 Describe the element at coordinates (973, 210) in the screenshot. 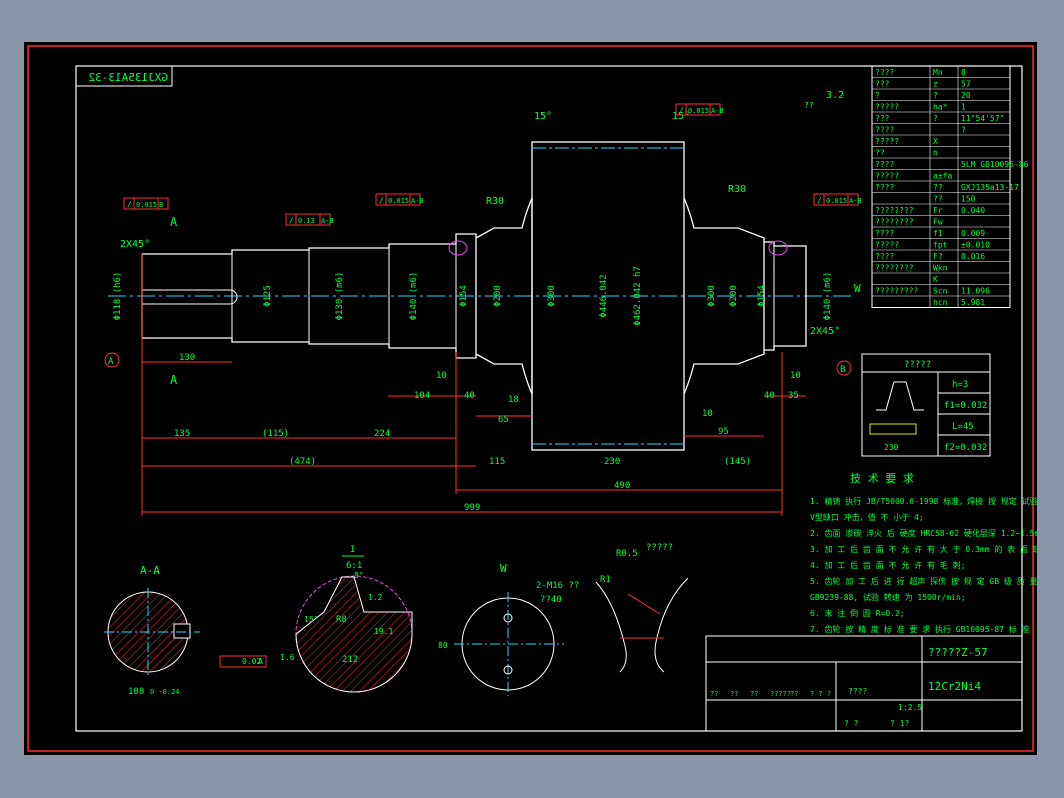

I see `param-cell: 0.040` at that location.